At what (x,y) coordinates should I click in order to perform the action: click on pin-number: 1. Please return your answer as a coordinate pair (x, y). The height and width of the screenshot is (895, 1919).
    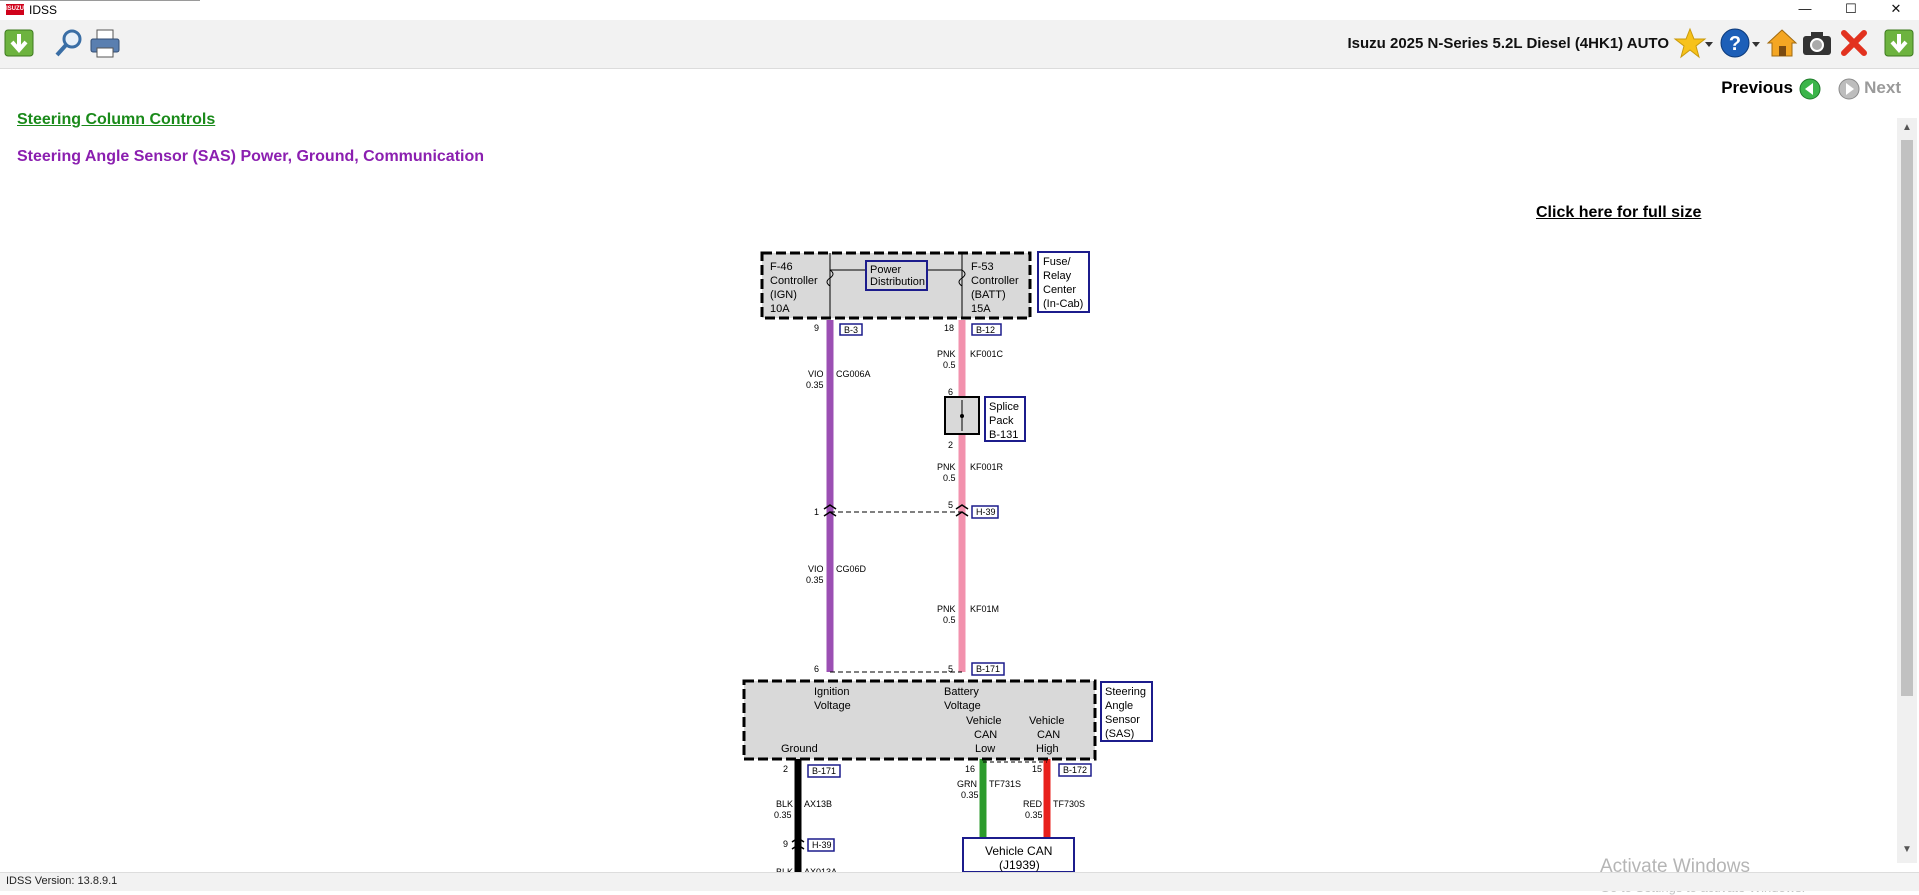
    Looking at the image, I should click on (816, 512).